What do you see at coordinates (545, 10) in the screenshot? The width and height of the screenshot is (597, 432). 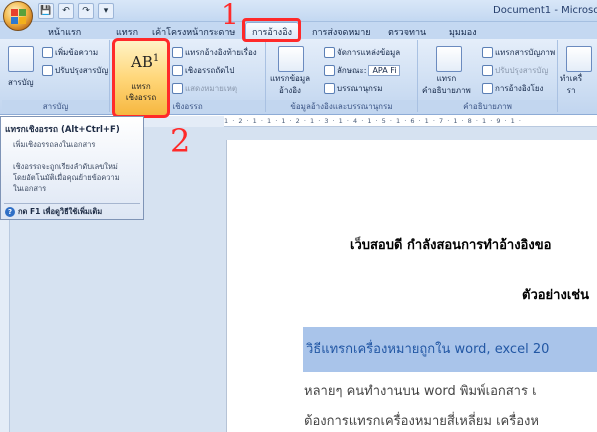 I see `window-title: Document1 - Microsoft` at bounding box center [545, 10].